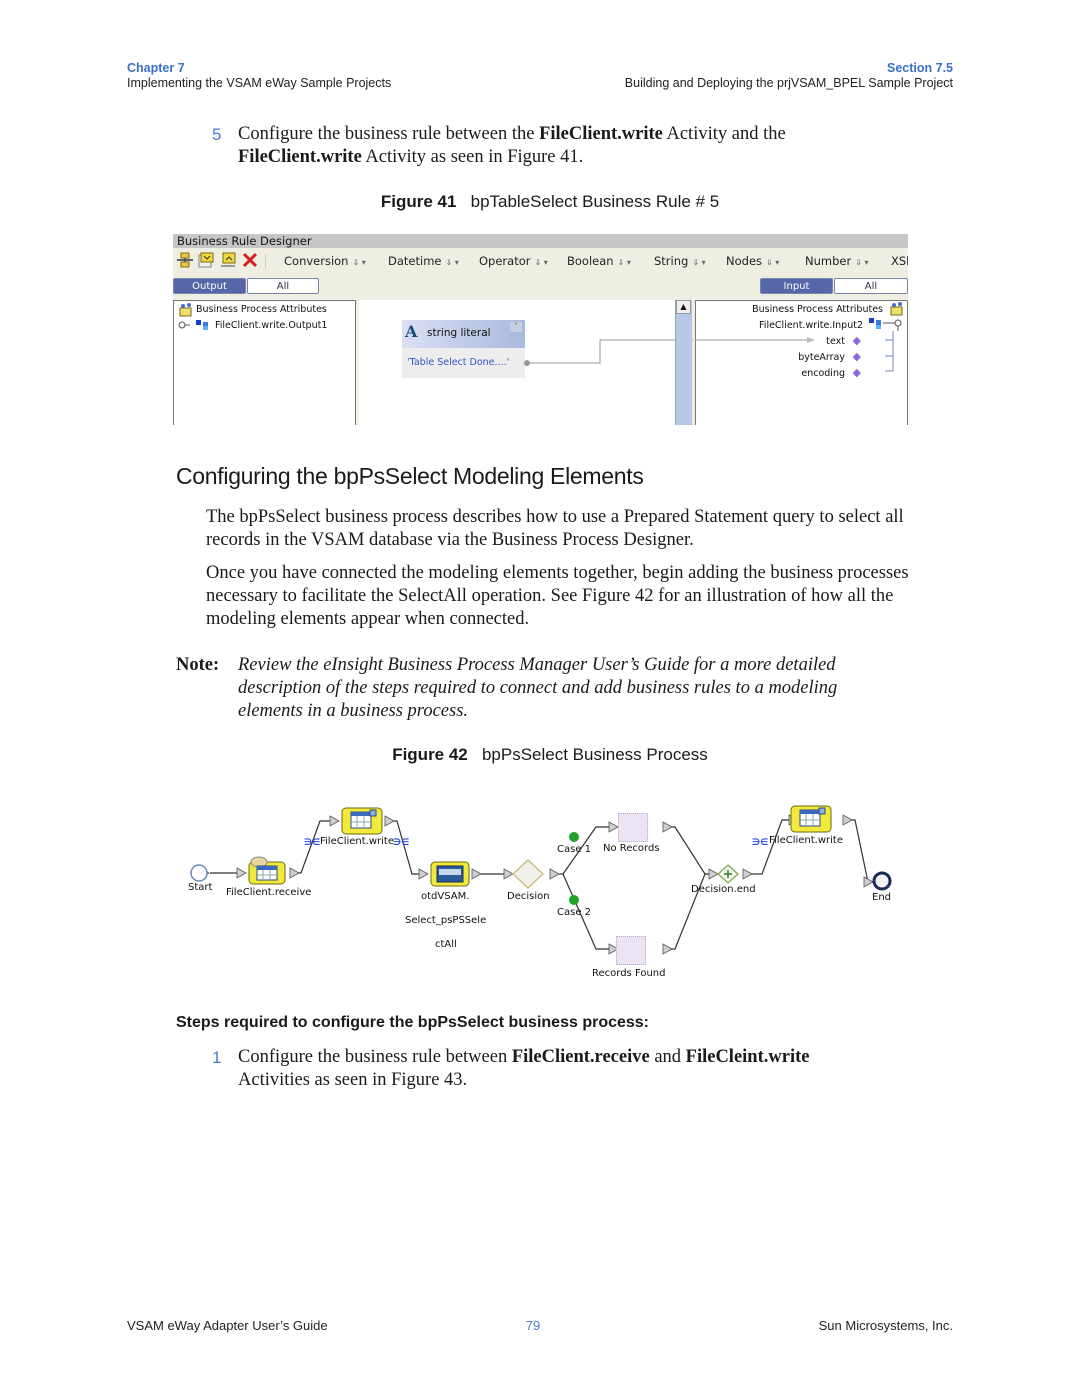 The width and height of the screenshot is (1080, 1397). What do you see at coordinates (631, 950) in the screenshot?
I see `records-found-activity` at bounding box center [631, 950].